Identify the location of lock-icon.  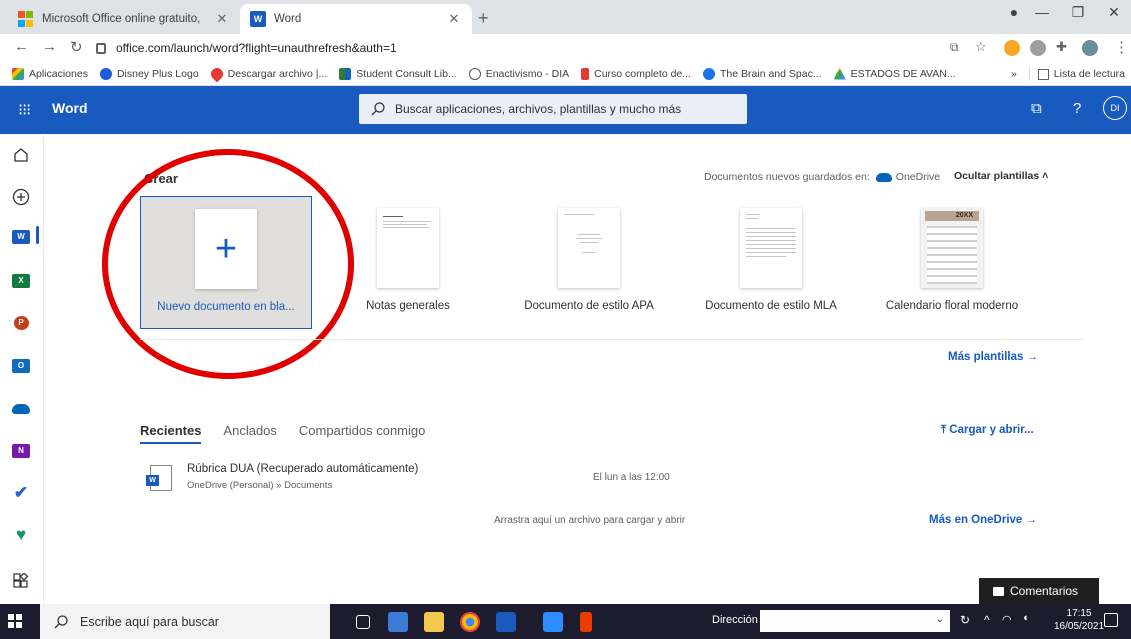
(101, 48).